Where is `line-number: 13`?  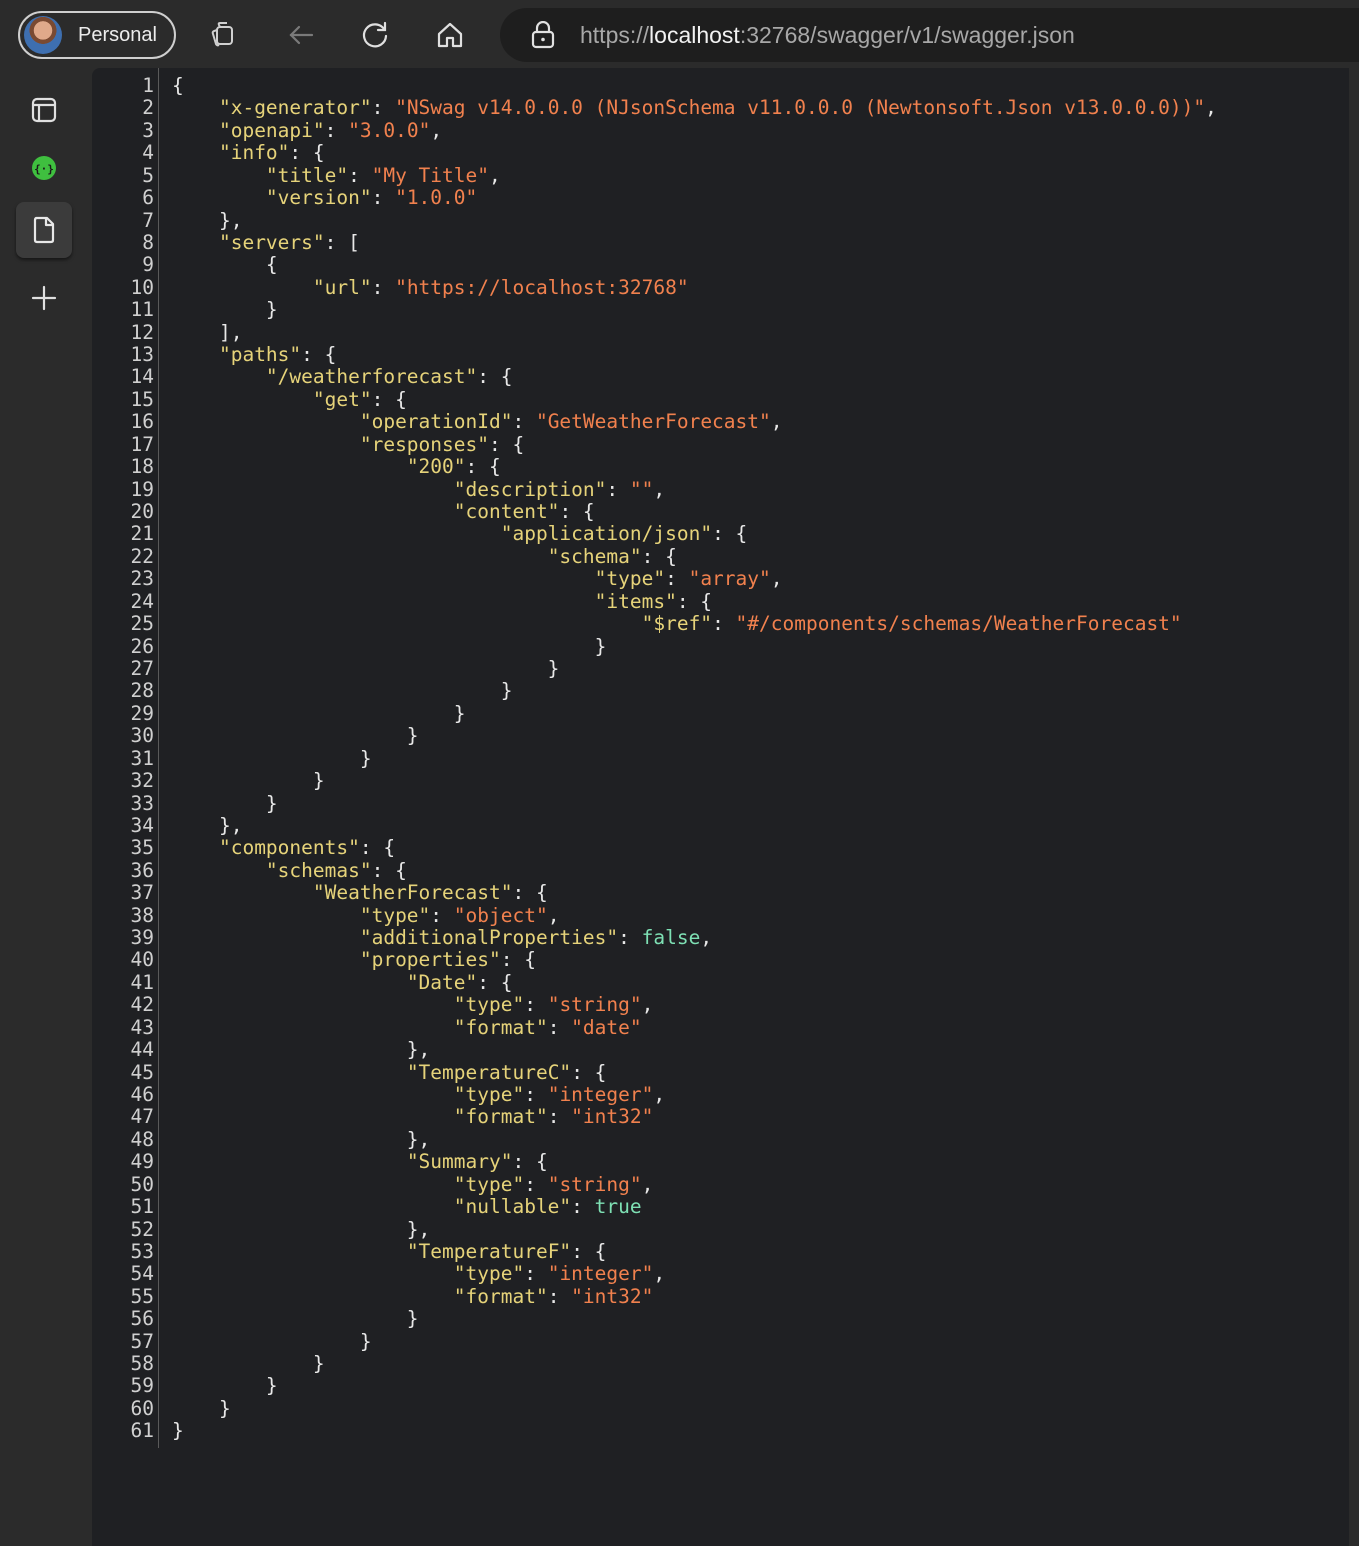 line-number: 13 is located at coordinates (142, 355).